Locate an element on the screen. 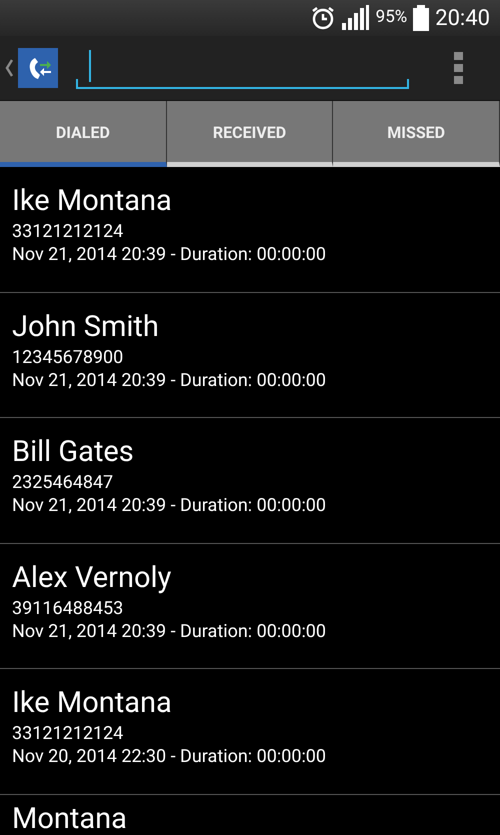 Image resolution: width=500 pixels, height=835 pixels. contact-name: John Smith is located at coordinates (85, 326).